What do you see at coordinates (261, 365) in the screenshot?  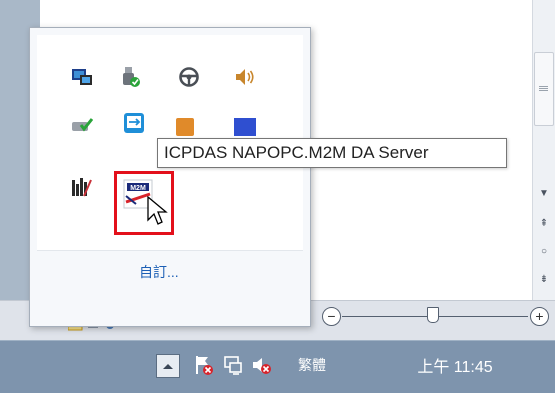 I see `volume-muted-icon` at bounding box center [261, 365].